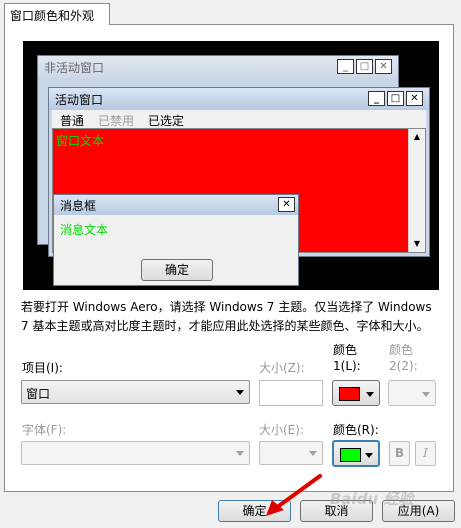 The width and height of the screenshot is (461, 528). I want to click on active-window-titlebar: 活动窗口 _ □ ✕, so click(239, 99).